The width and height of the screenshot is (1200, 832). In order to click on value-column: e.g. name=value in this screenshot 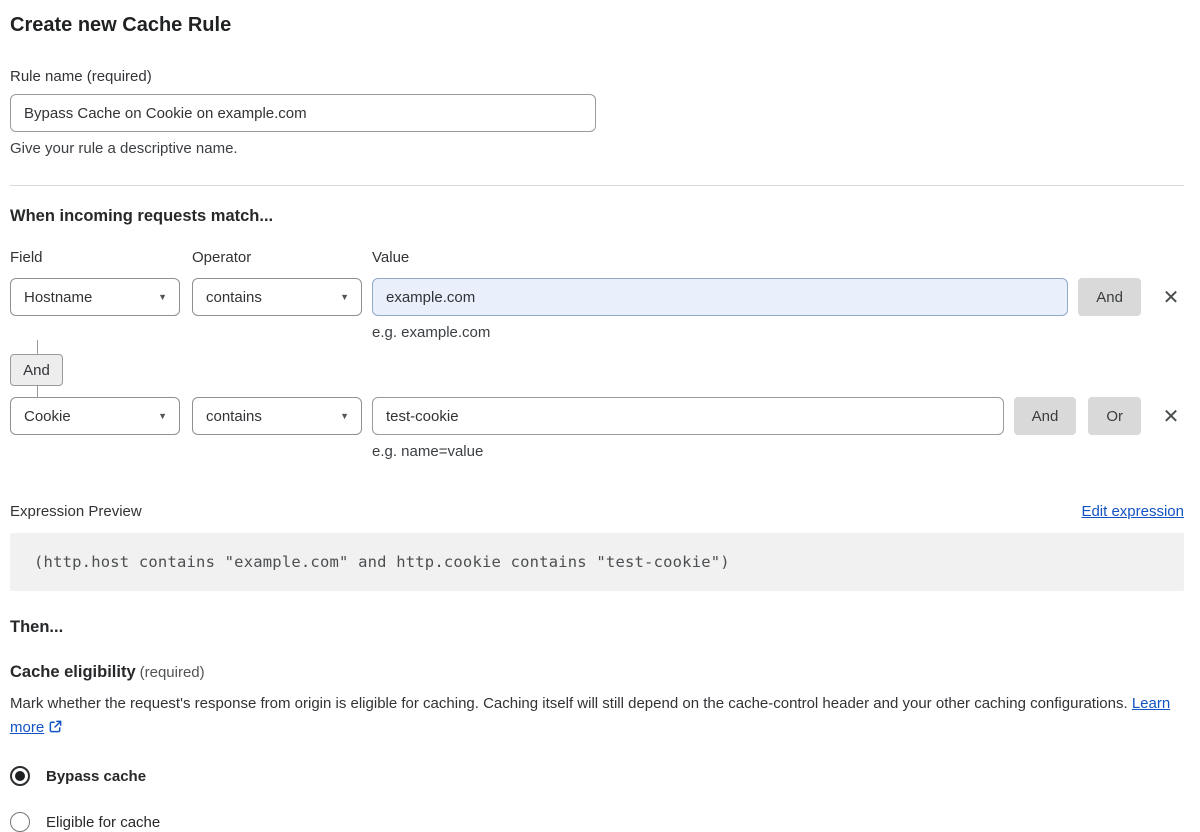, I will do `click(688, 428)`.